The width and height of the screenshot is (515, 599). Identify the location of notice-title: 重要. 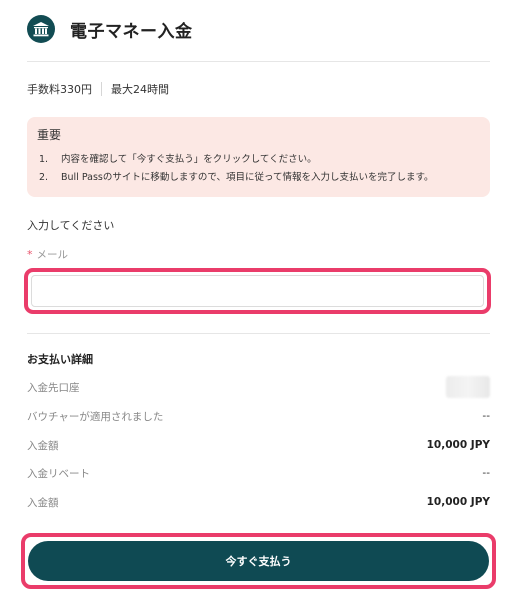
(49, 135).